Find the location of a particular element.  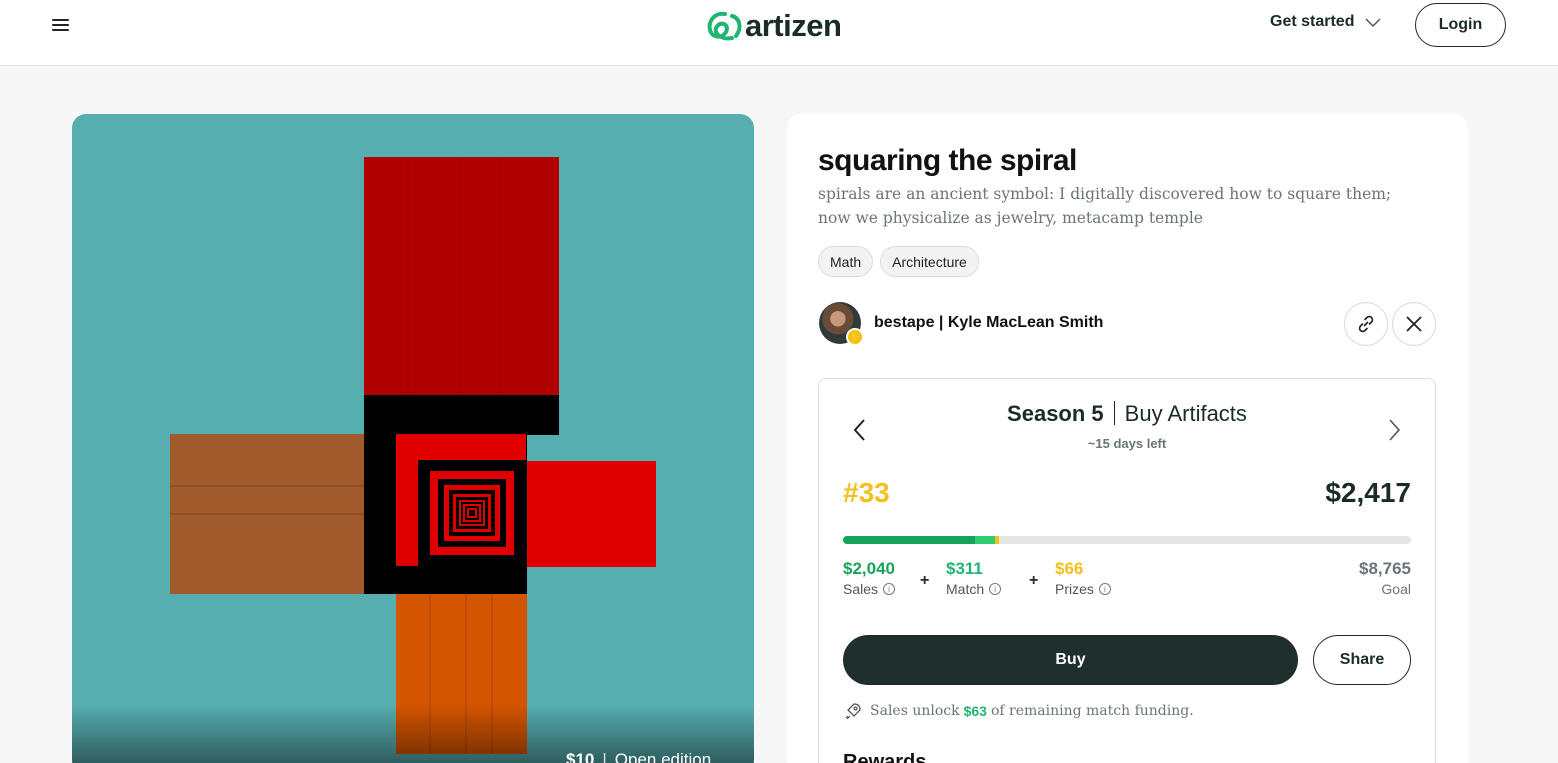

rocket-icon is located at coordinates (853, 711).